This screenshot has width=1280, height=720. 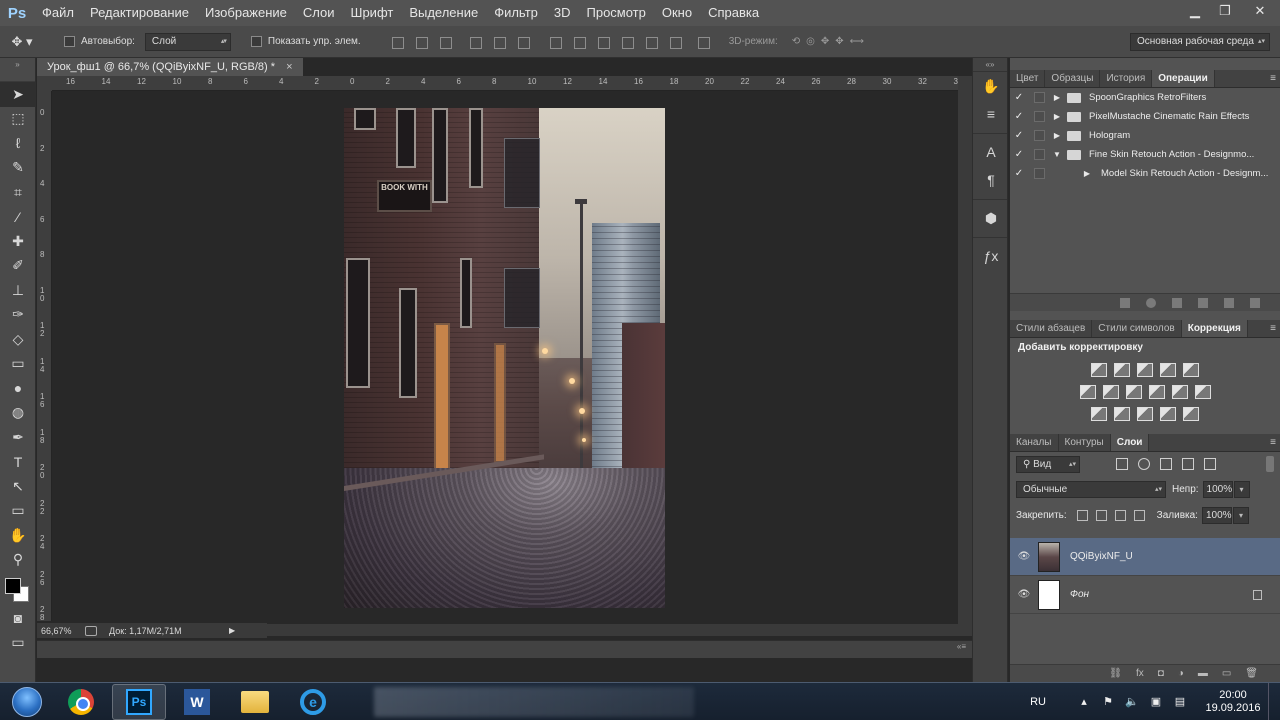 What do you see at coordinates (139, 13) in the screenshot?
I see `menu-item-1: Редактирование` at bounding box center [139, 13].